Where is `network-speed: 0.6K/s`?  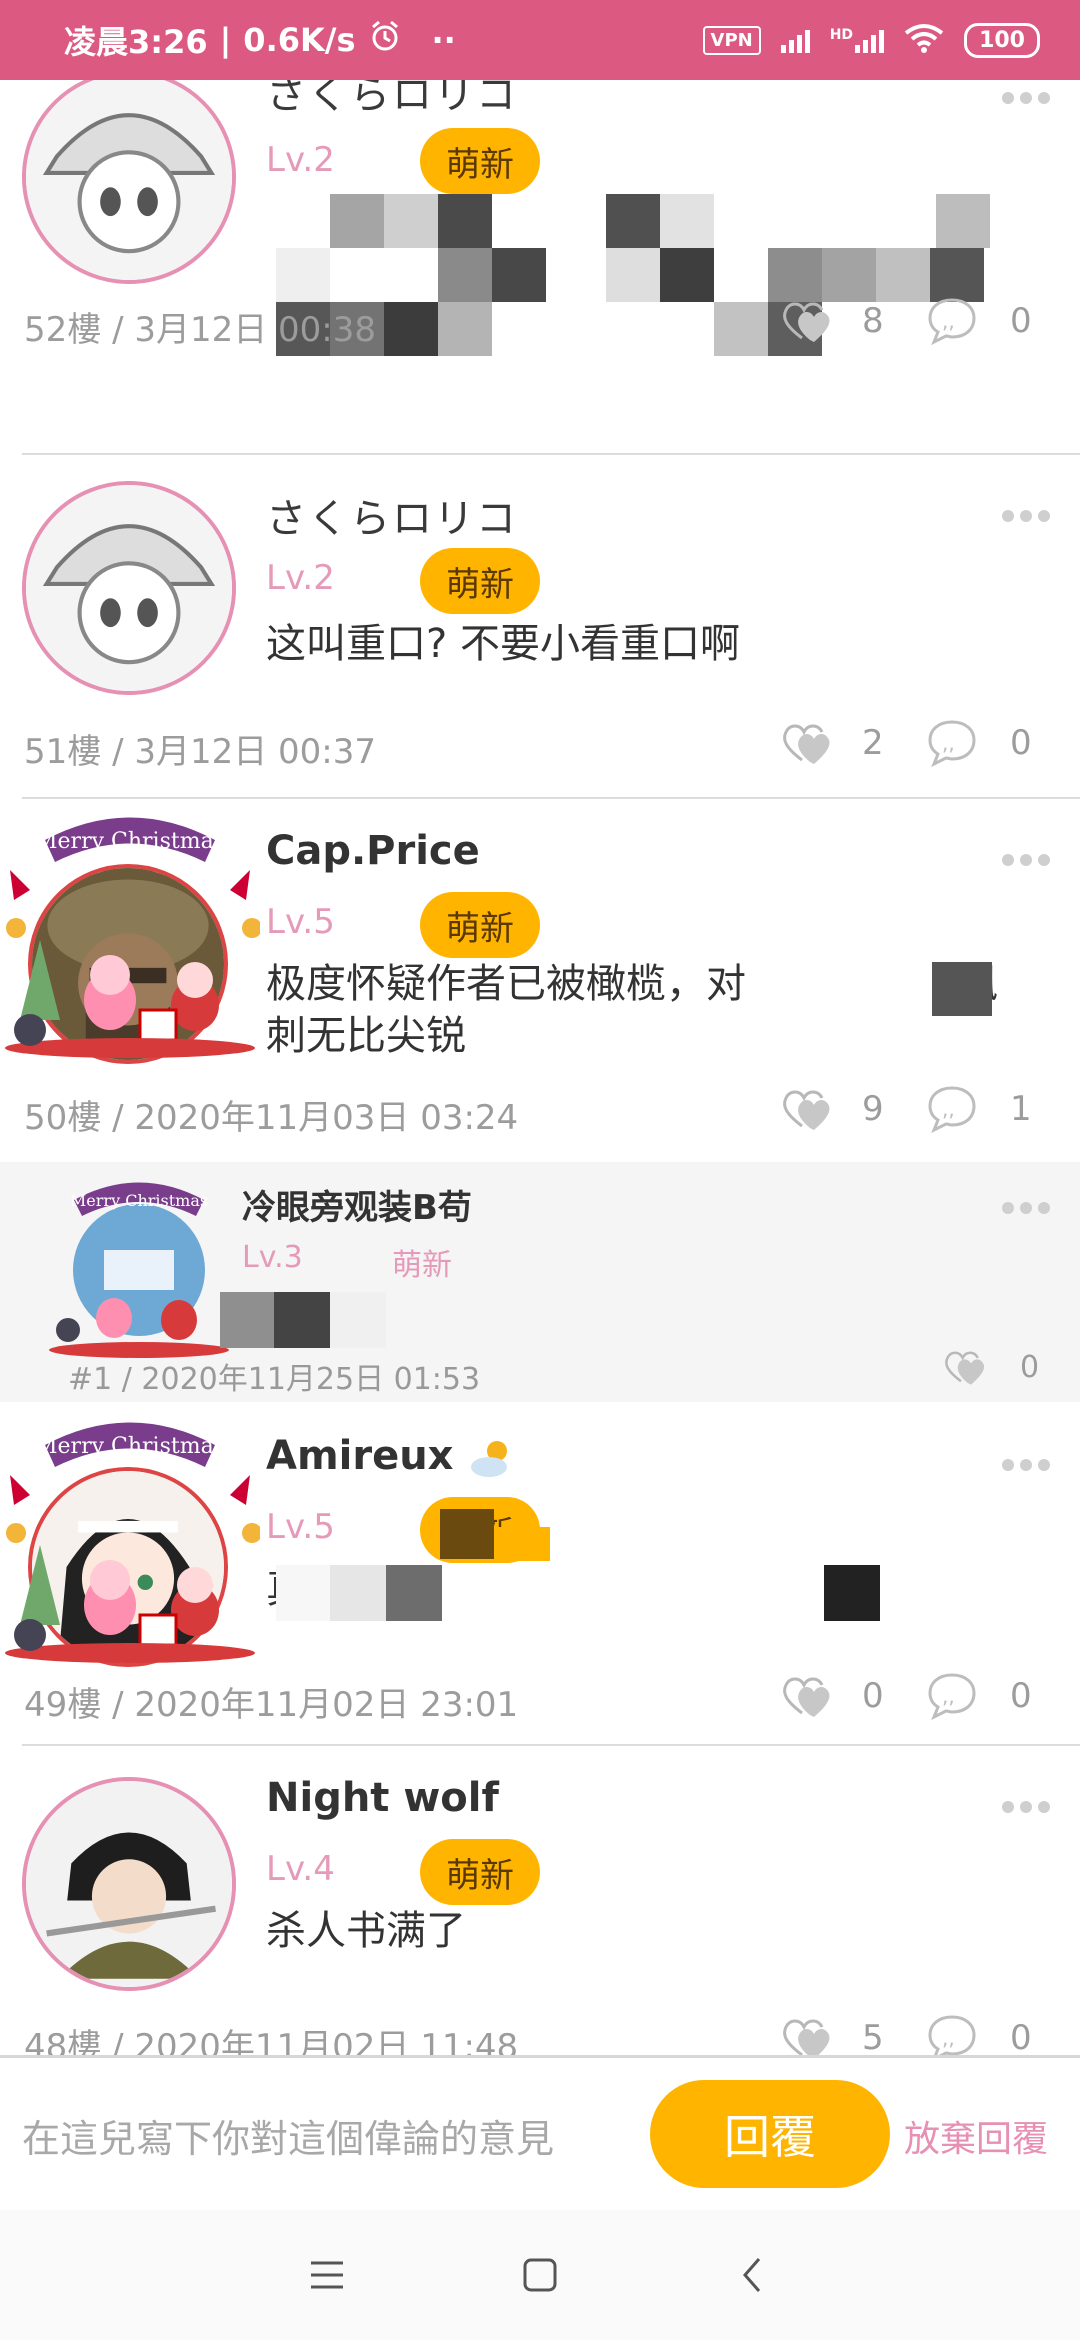 network-speed: 0.6K/s is located at coordinates (299, 40).